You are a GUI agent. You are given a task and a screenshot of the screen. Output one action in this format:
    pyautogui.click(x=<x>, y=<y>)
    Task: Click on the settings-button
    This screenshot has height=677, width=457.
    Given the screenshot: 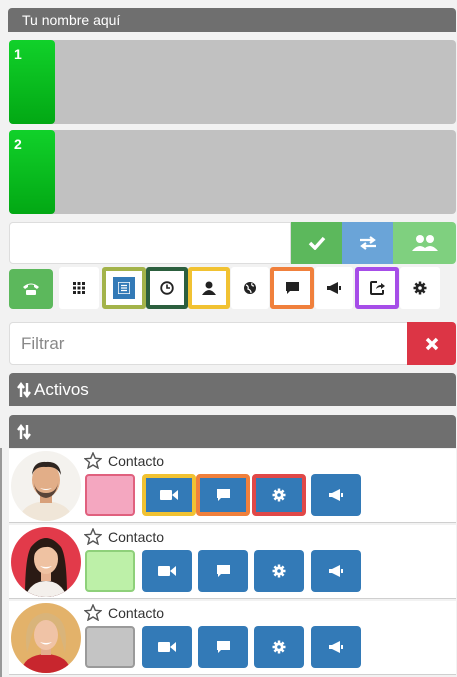 What is the action you would take?
    pyautogui.click(x=420, y=288)
    